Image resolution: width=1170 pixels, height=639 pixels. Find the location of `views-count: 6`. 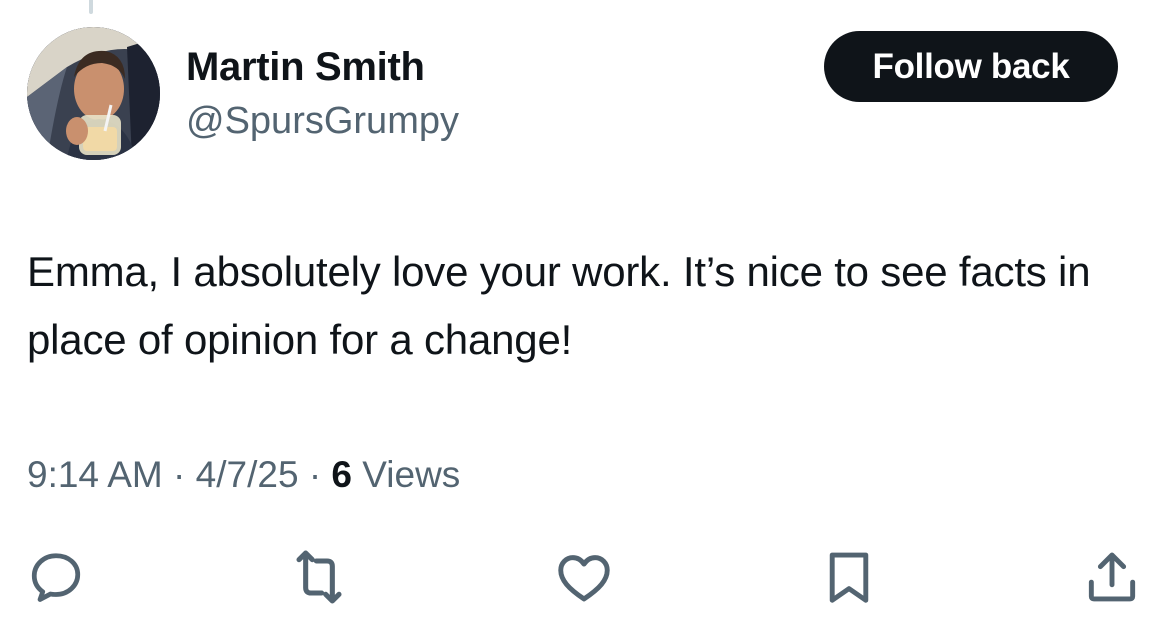

views-count: 6 is located at coordinates (341, 474).